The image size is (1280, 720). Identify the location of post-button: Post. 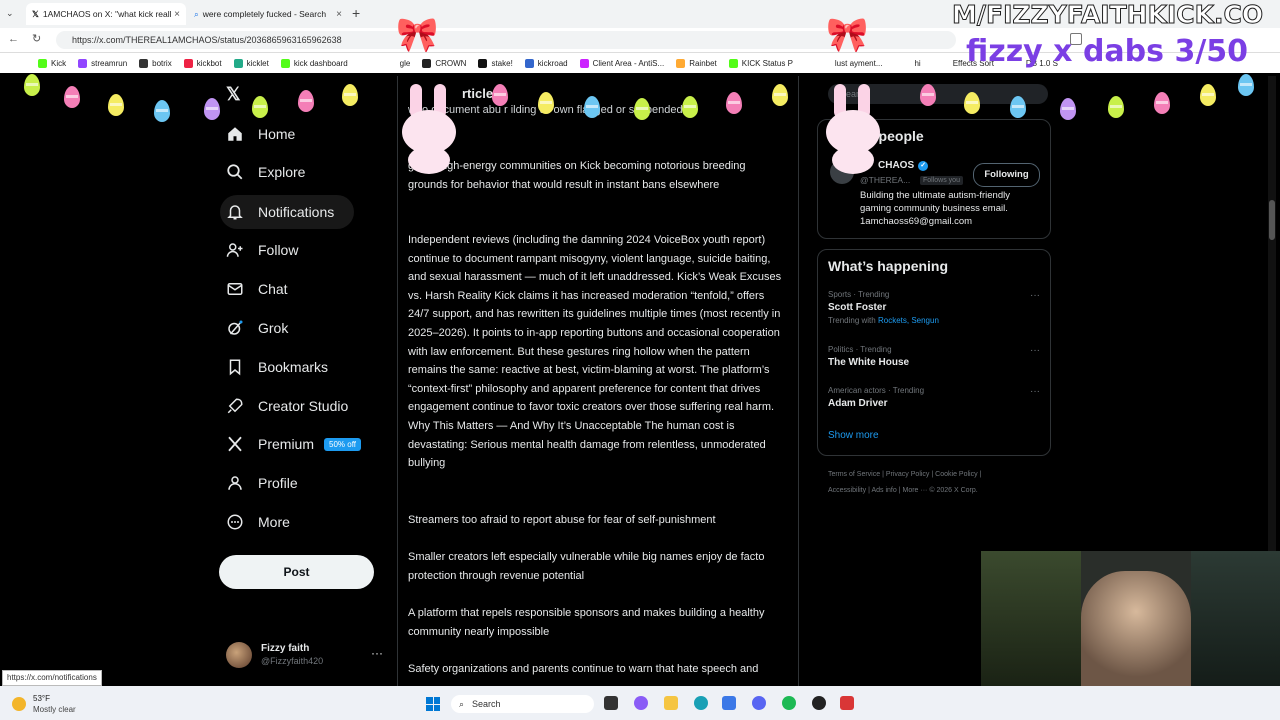
(296, 572).